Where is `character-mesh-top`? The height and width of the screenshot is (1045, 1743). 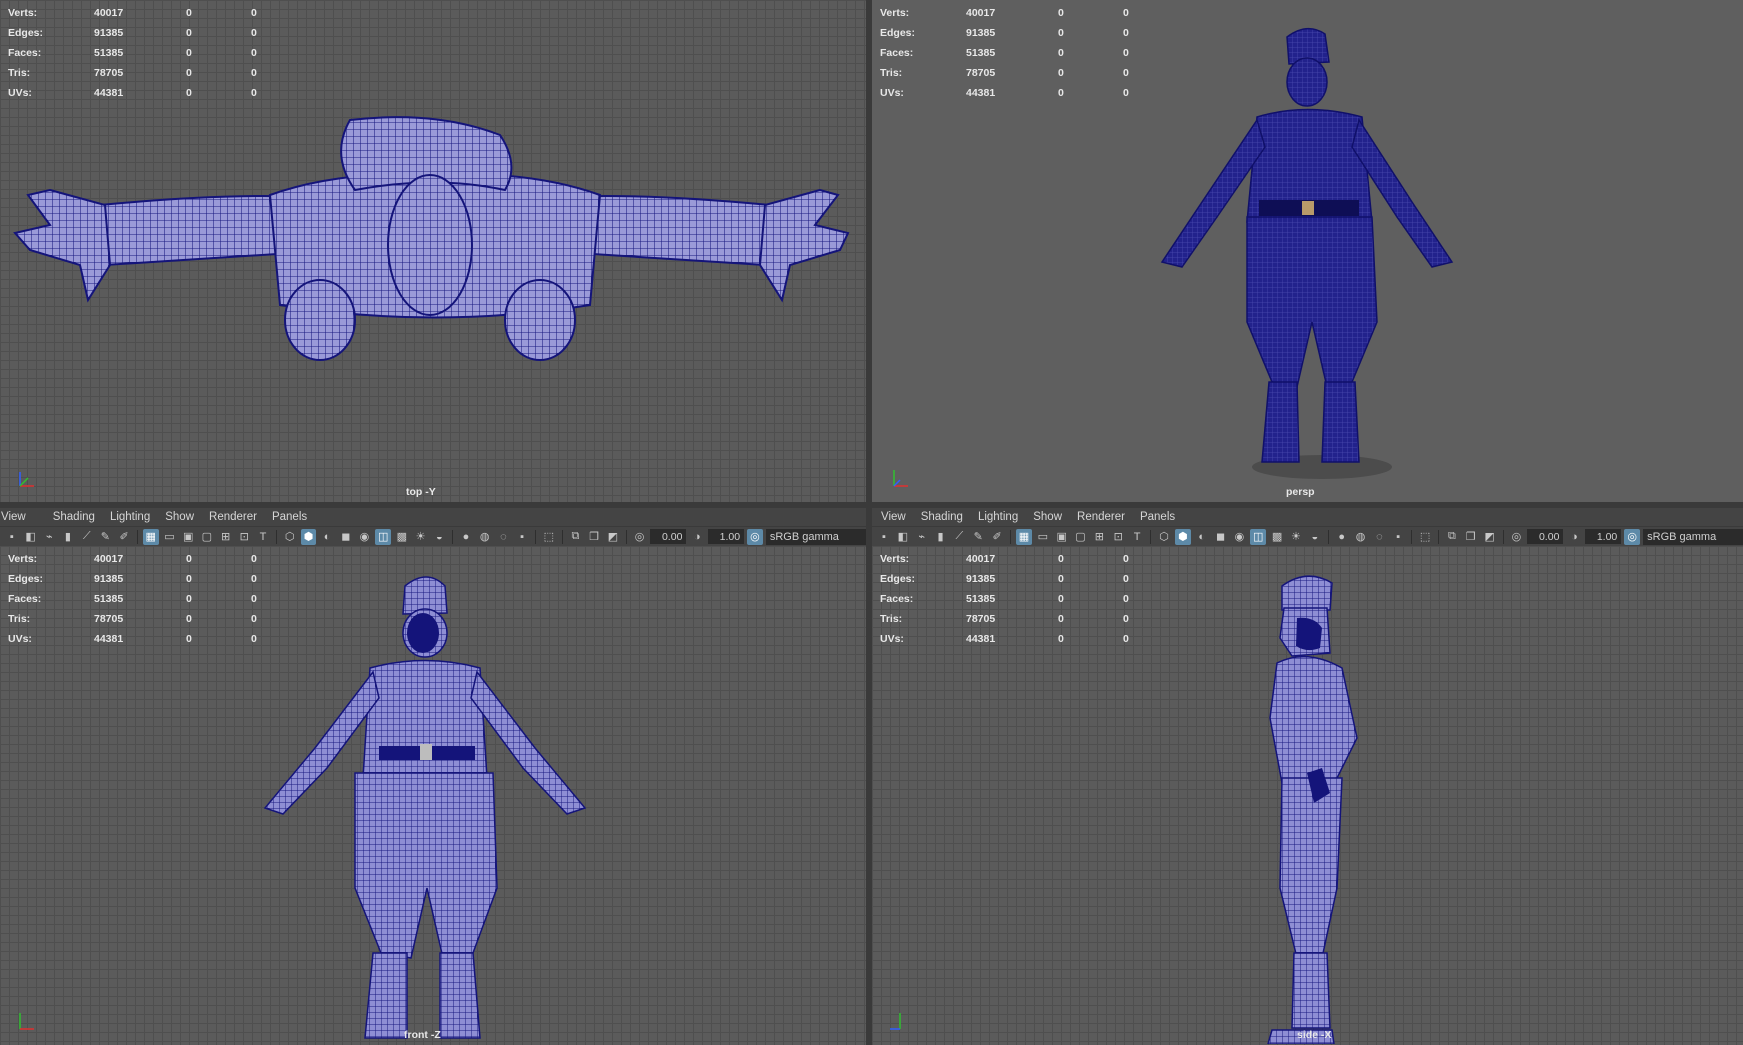 character-mesh-top is located at coordinates (435, 252).